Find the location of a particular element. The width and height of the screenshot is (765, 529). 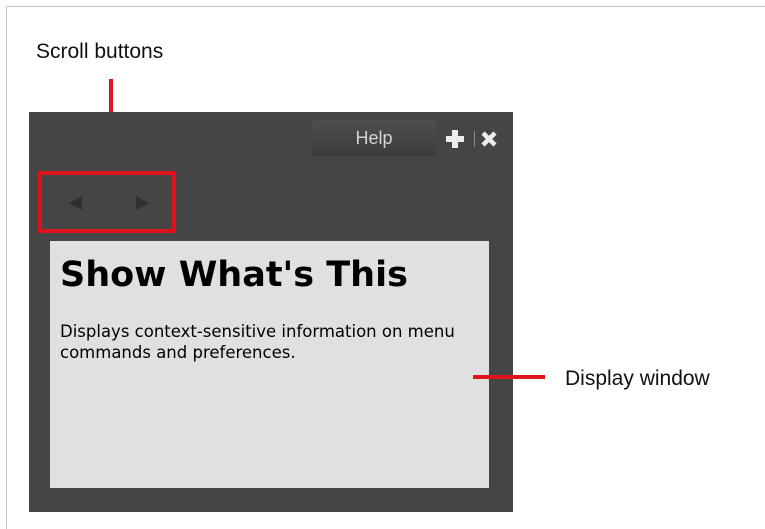

frame-top-border is located at coordinates (385, 6).